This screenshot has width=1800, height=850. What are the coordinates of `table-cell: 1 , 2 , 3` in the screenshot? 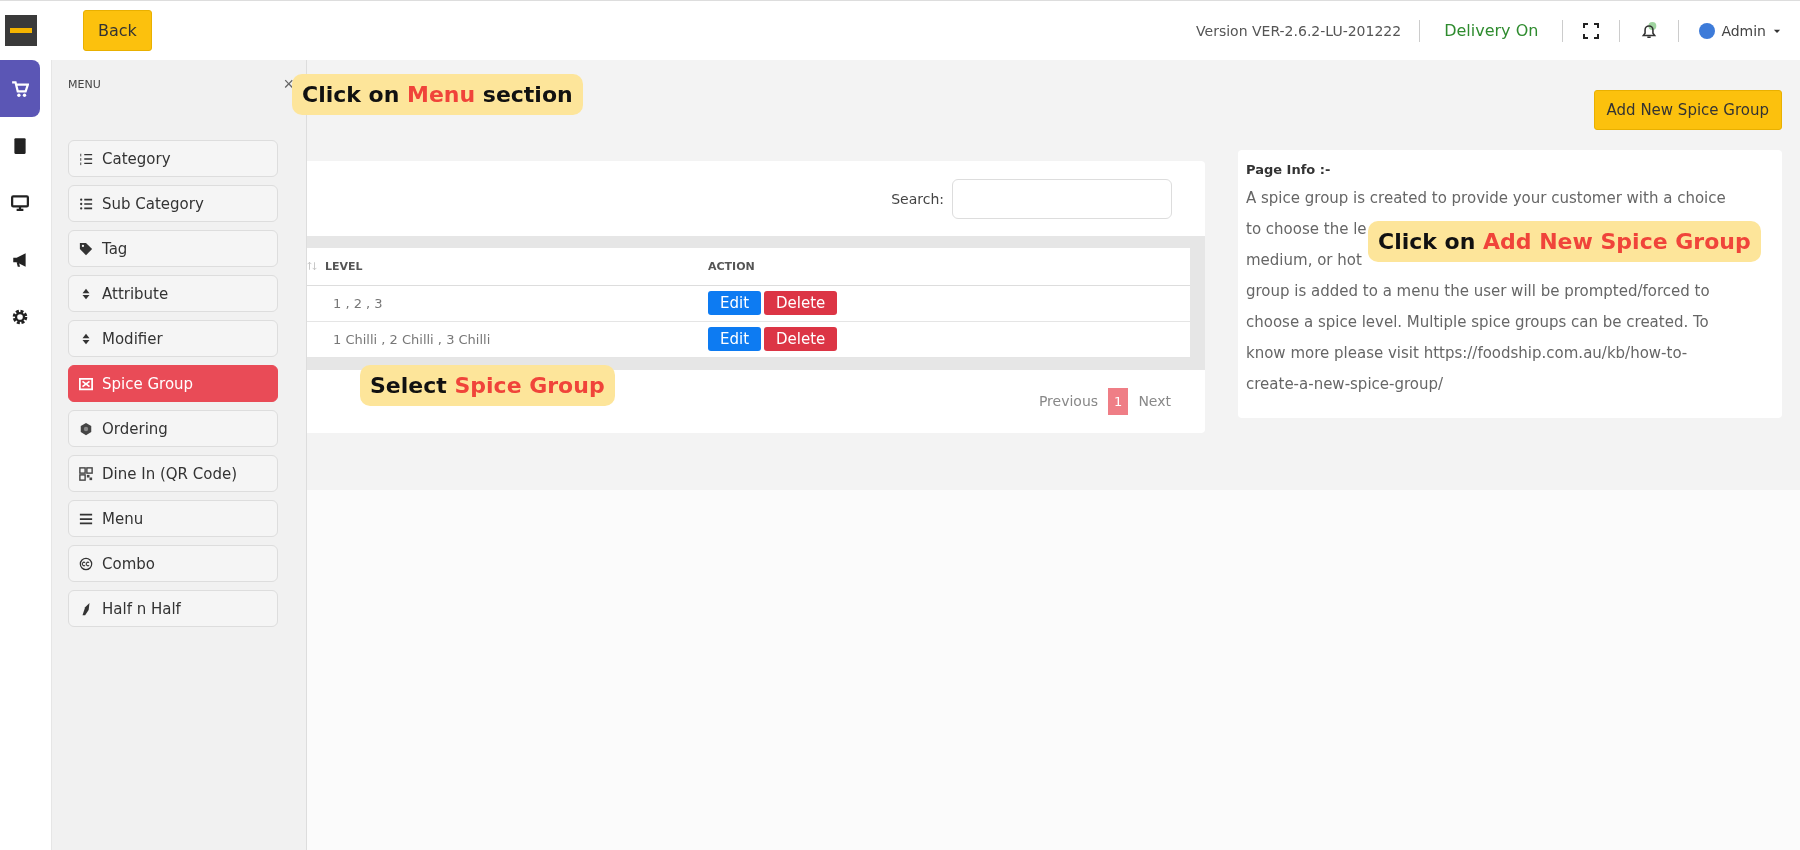 It's located at (358, 303).